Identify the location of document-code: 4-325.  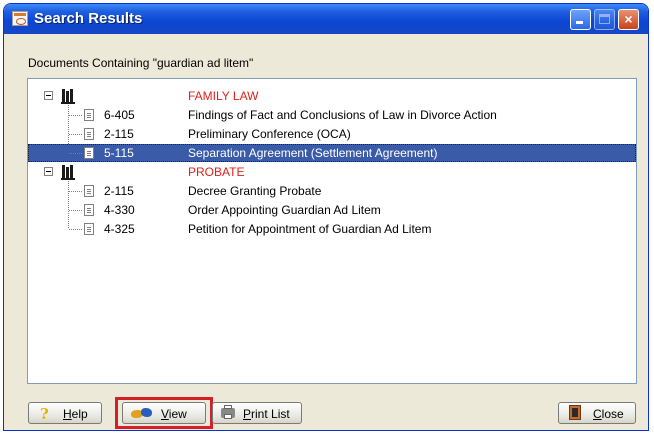
(119, 229).